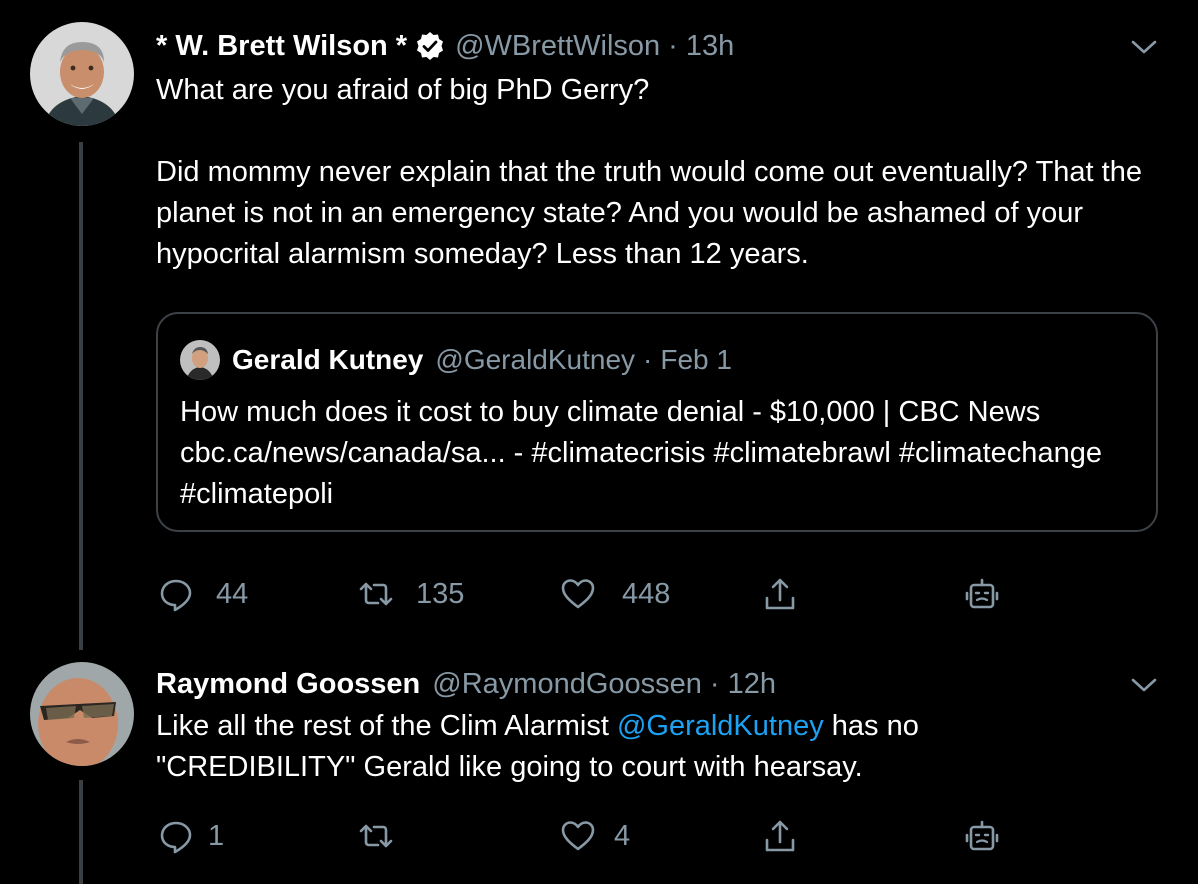  I want to click on handle: @RaymondGoossen, so click(567, 684).